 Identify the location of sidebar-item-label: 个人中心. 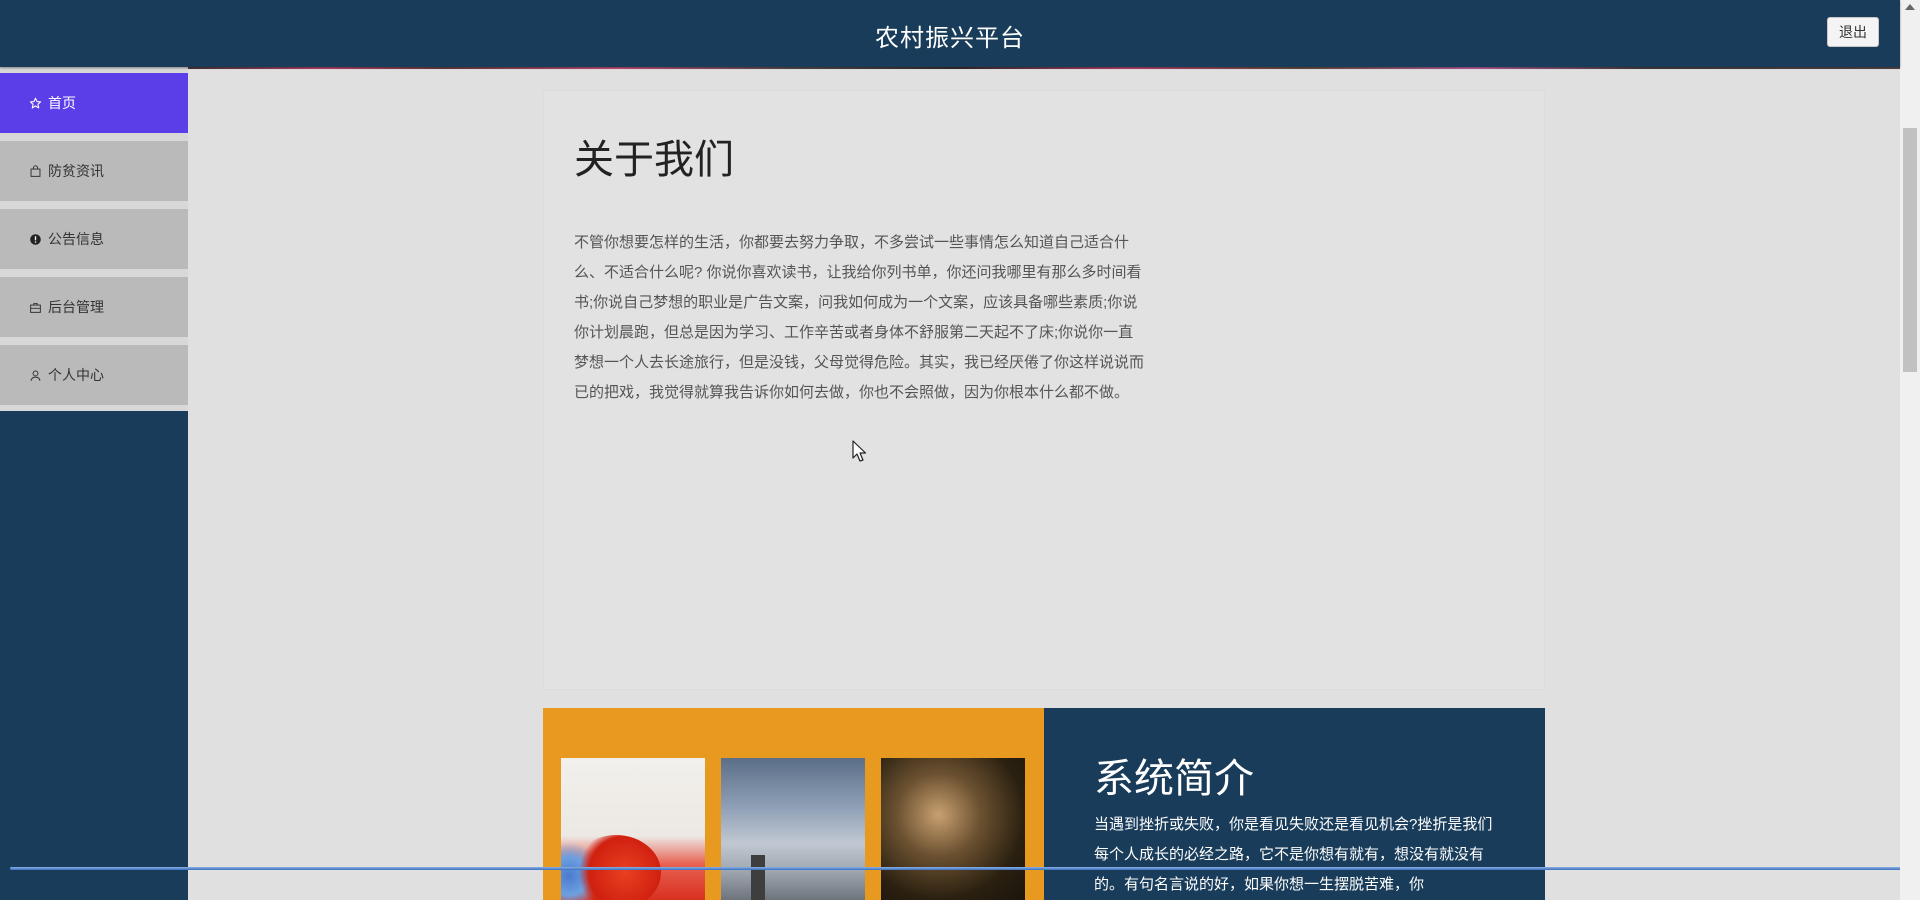
(76, 375).